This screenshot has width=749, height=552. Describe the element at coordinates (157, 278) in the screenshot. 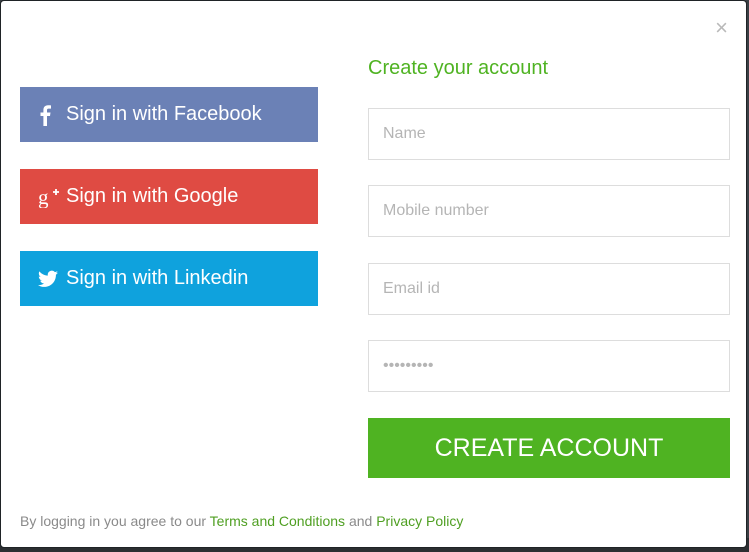

I see `linkedin-signin-label: Sign in with Linkedin` at that location.